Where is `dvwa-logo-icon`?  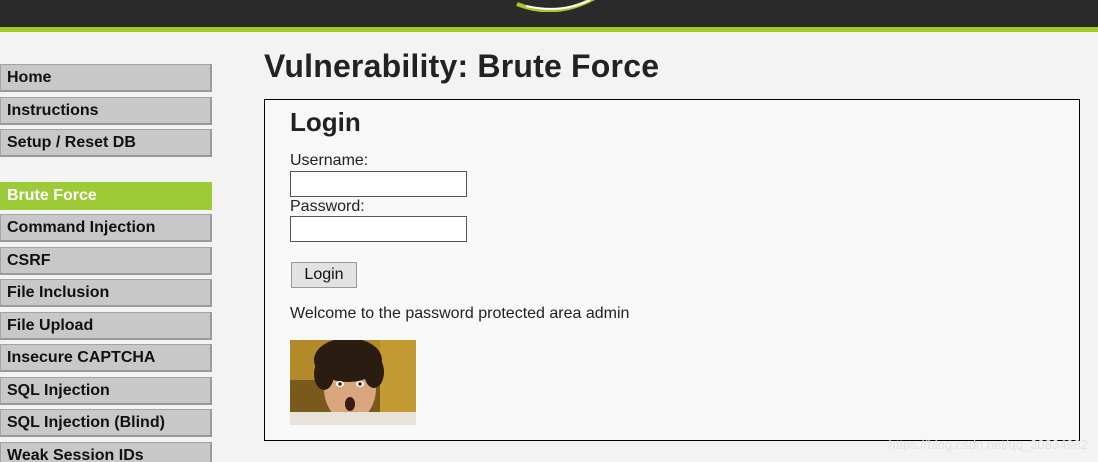 dvwa-logo-icon is located at coordinates (555, 6).